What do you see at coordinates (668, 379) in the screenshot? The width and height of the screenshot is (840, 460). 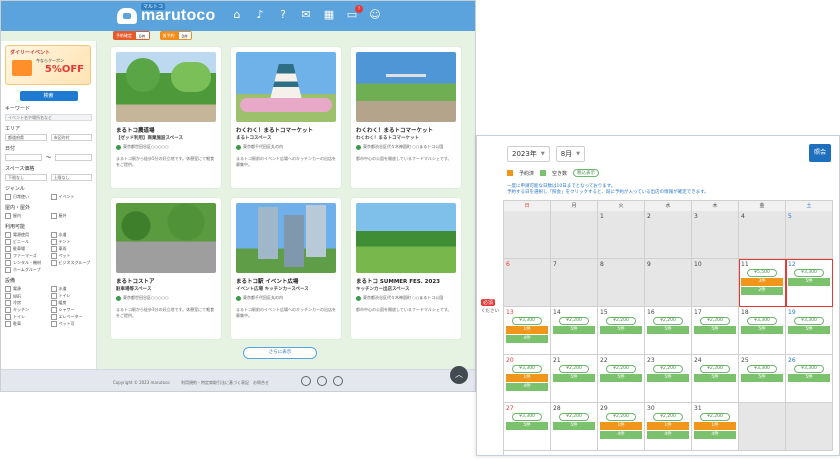 I see `calendar-day-cell: 23 ¥2,200 5件` at bounding box center [668, 379].